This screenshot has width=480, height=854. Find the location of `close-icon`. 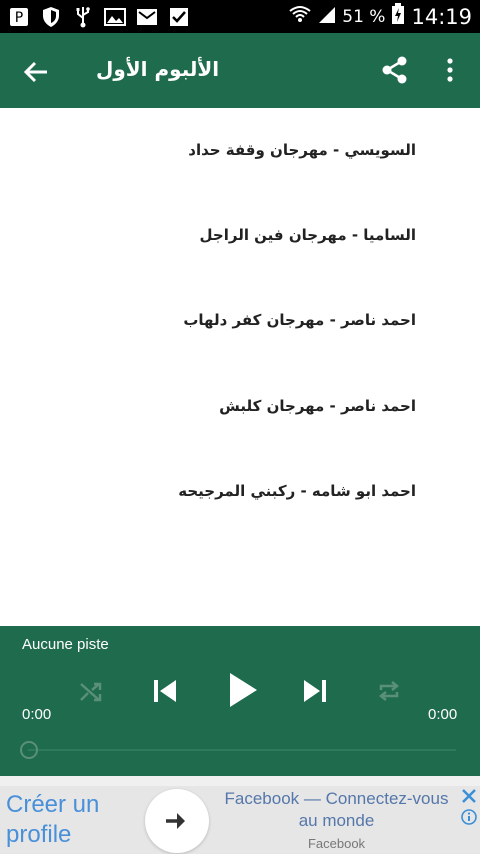

close-icon is located at coordinates (469, 796).